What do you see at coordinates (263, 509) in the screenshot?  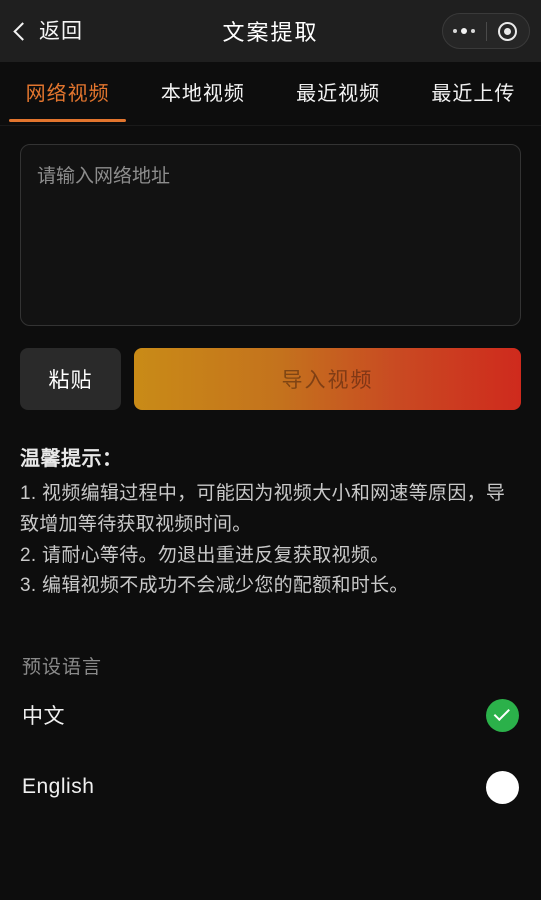 I see `tips-item: 1. 视频编辑过程中，可能因为视频大小和网速等原因，导致增加等待获取视频时间。` at bounding box center [263, 509].